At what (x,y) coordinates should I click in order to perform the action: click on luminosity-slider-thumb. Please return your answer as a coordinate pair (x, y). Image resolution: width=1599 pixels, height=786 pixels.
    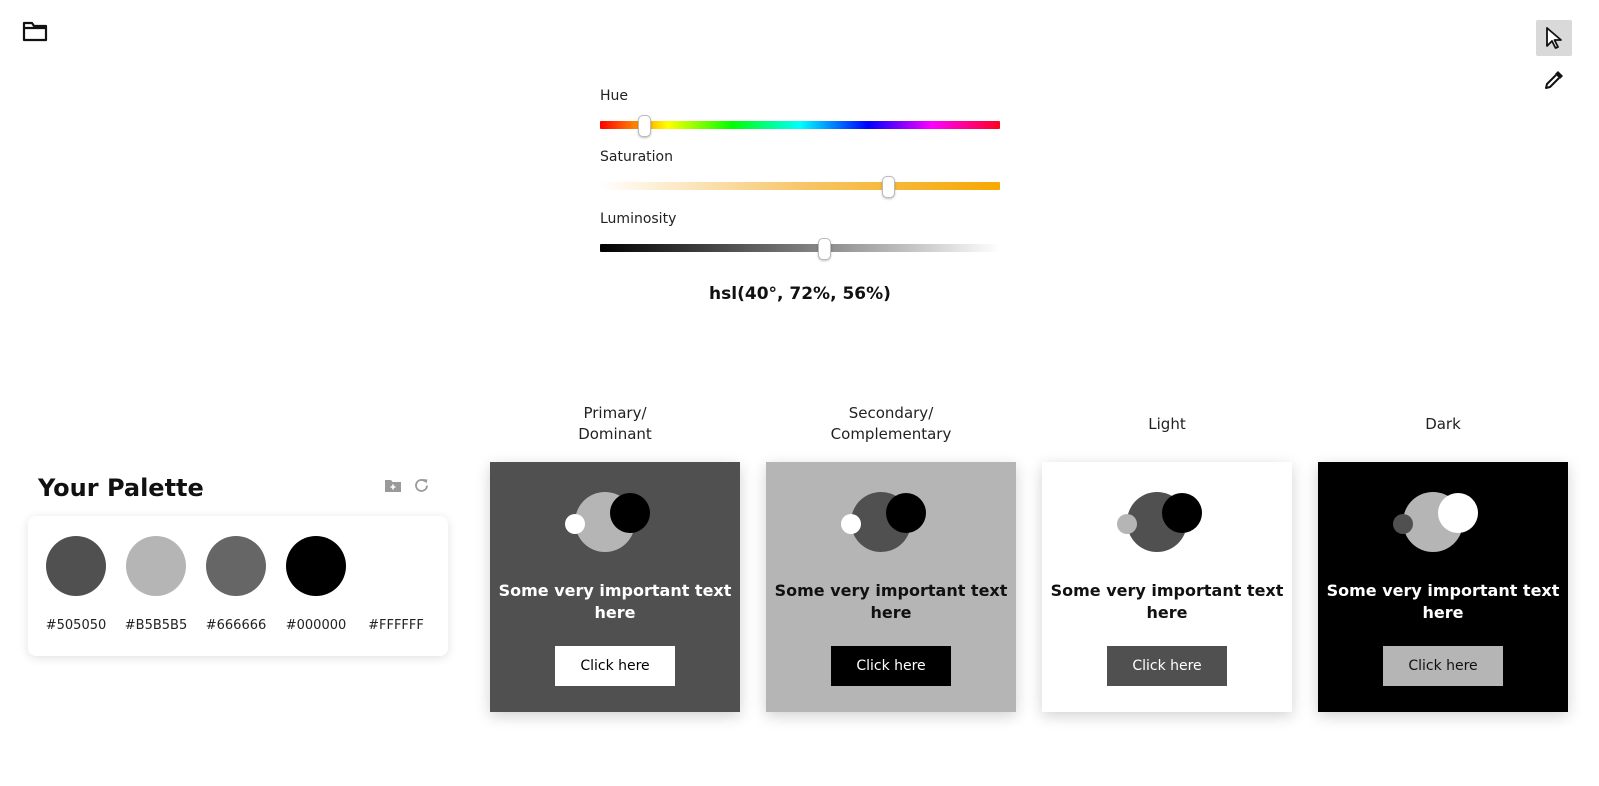
    Looking at the image, I should click on (824, 249).